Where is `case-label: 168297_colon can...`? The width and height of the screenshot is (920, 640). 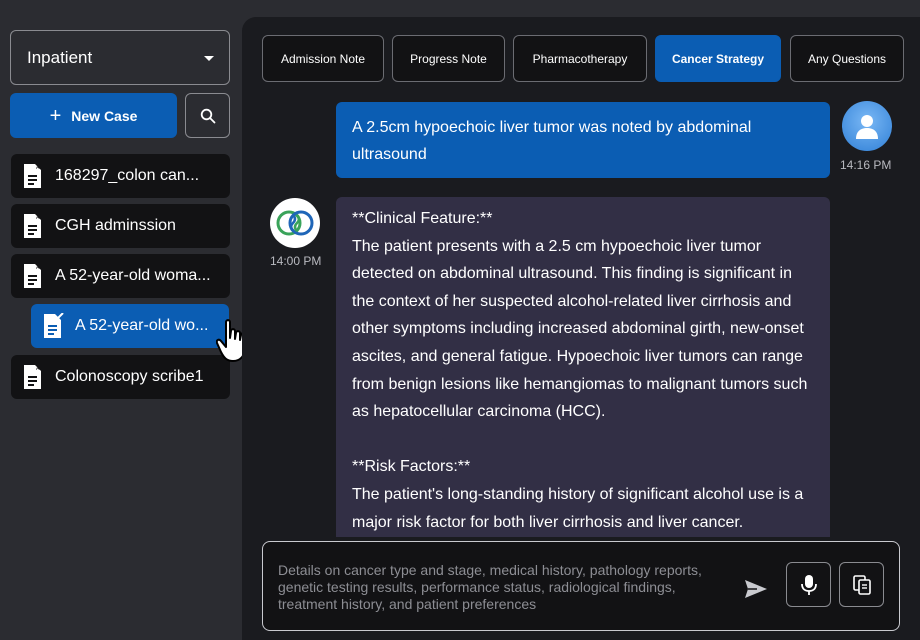 case-label: 168297_colon can... is located at coordinates (127, 175).